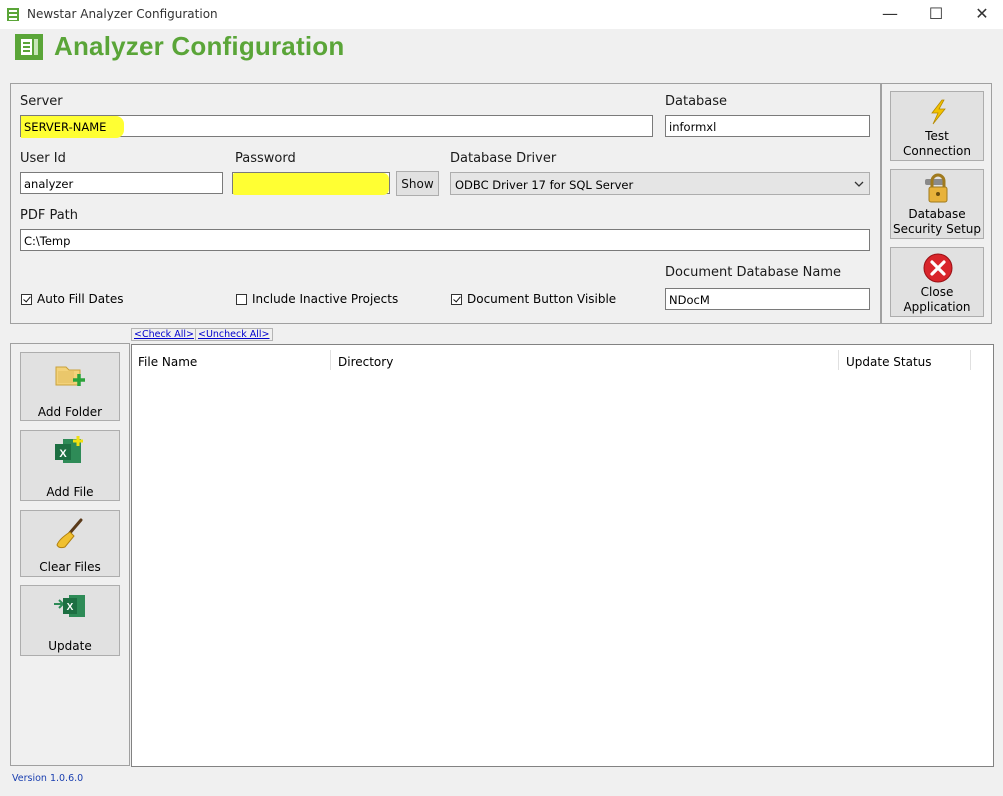 Image resolution: width=1003 pixels, height=796 pixels. What do you see at coordinates (937, 229) in the screenshot?
I see `security-line2: Security Setup` at bounding box center [937, 229].